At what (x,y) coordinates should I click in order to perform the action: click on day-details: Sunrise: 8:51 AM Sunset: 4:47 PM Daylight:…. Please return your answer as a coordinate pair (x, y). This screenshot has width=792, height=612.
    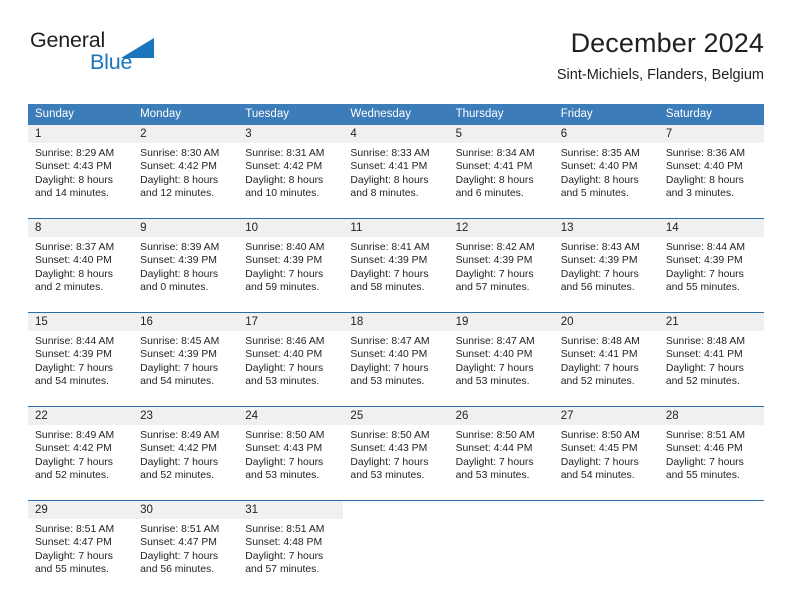
    Looking at the image, I should click on (185, 548).